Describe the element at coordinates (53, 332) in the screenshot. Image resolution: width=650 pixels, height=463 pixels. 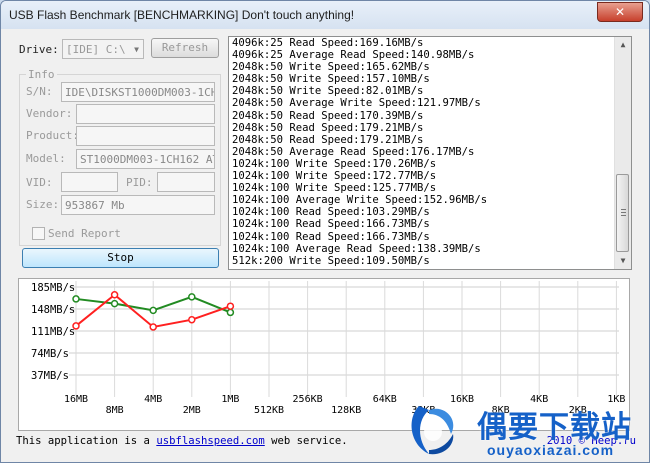
I see `y-tick-label: 111MB/s` at that location.